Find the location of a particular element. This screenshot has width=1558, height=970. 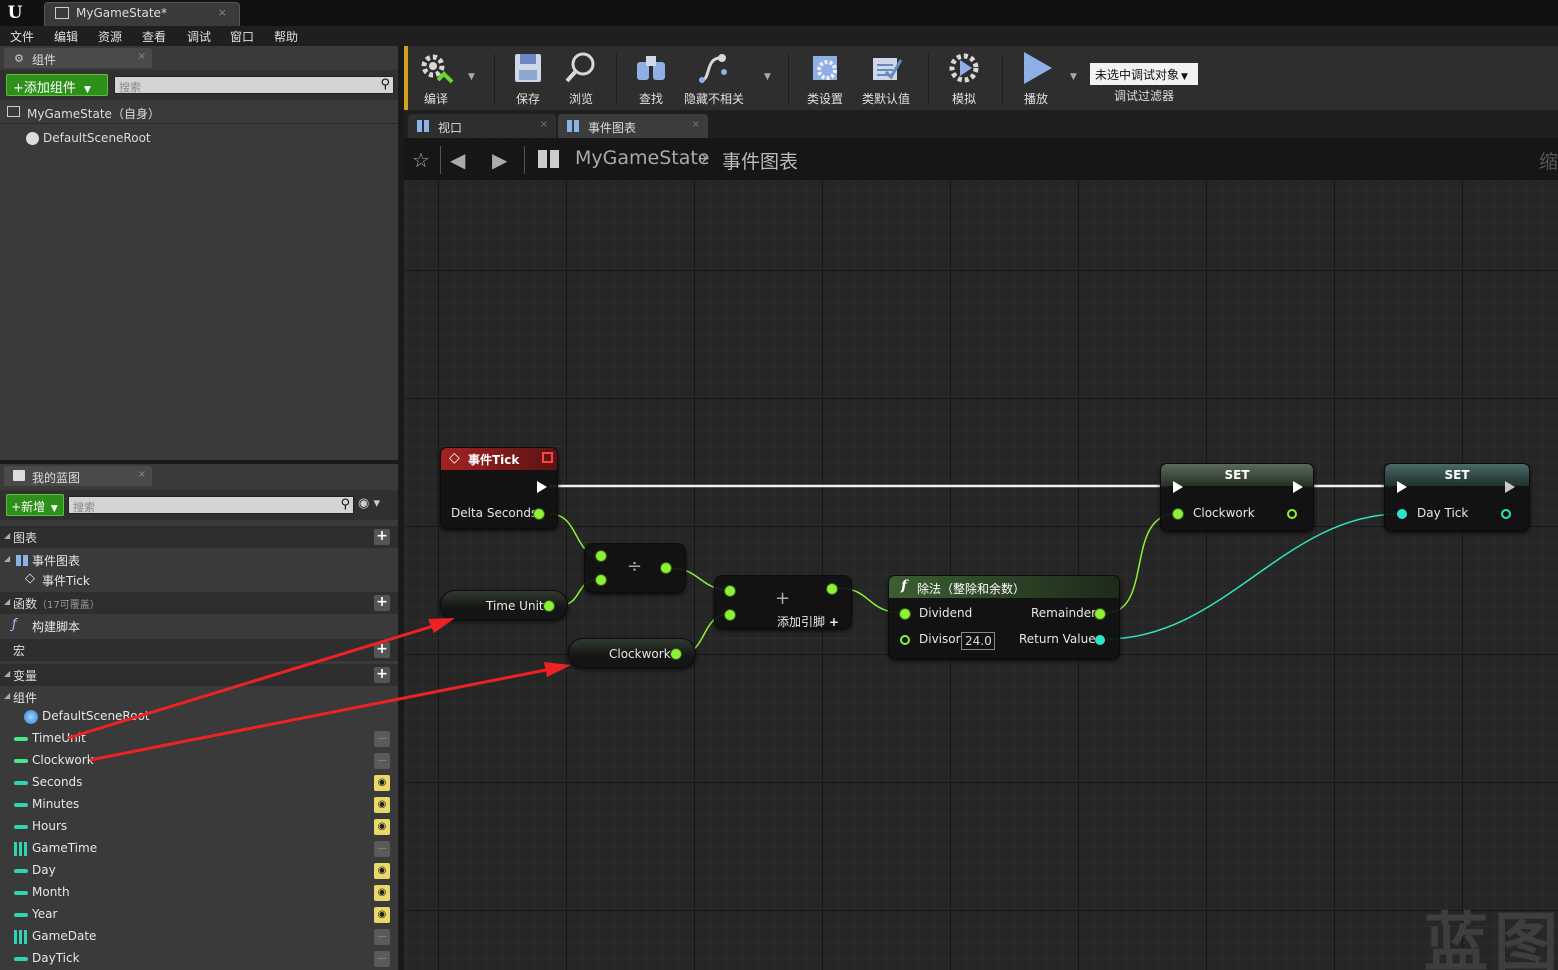

set-clockwork-input-pin is located at coordinates (1178, 514).